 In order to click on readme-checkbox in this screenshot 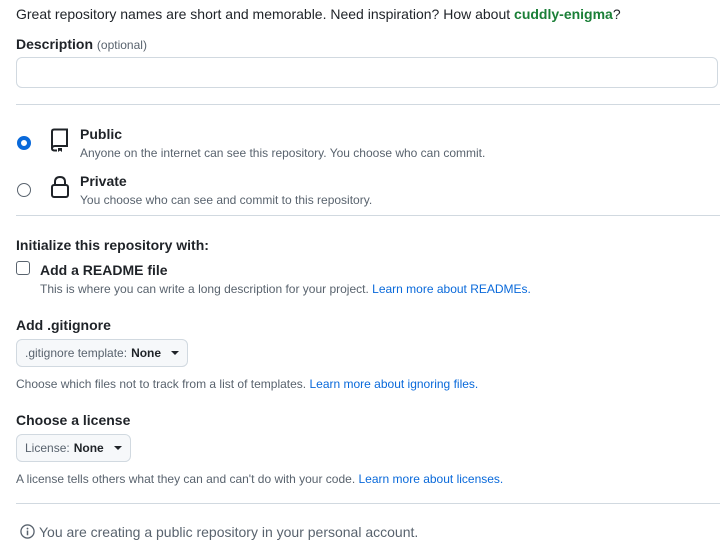, I will do `click(23, 268)`.